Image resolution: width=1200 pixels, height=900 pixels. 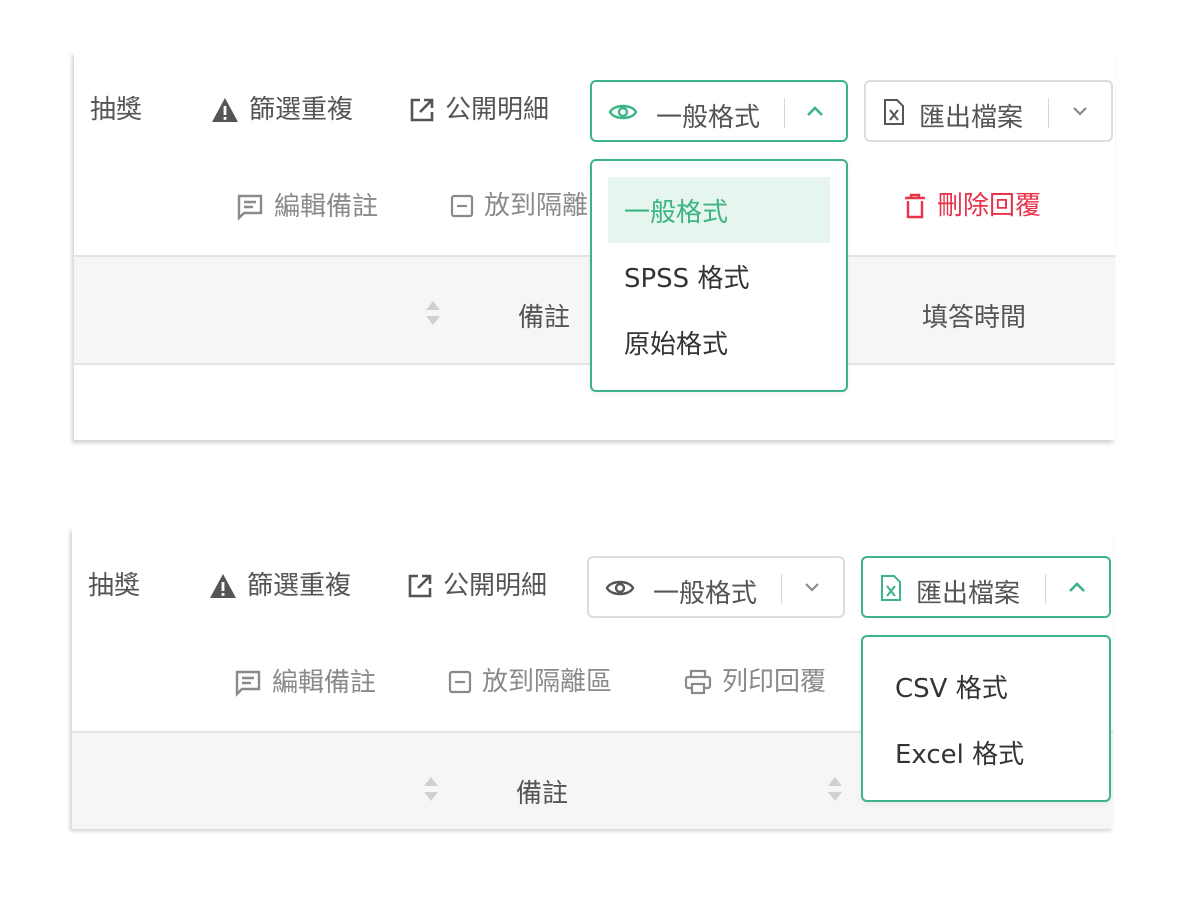 I want to click on delete-replies-button: 刪除回覆, so click(x=972, y=206).